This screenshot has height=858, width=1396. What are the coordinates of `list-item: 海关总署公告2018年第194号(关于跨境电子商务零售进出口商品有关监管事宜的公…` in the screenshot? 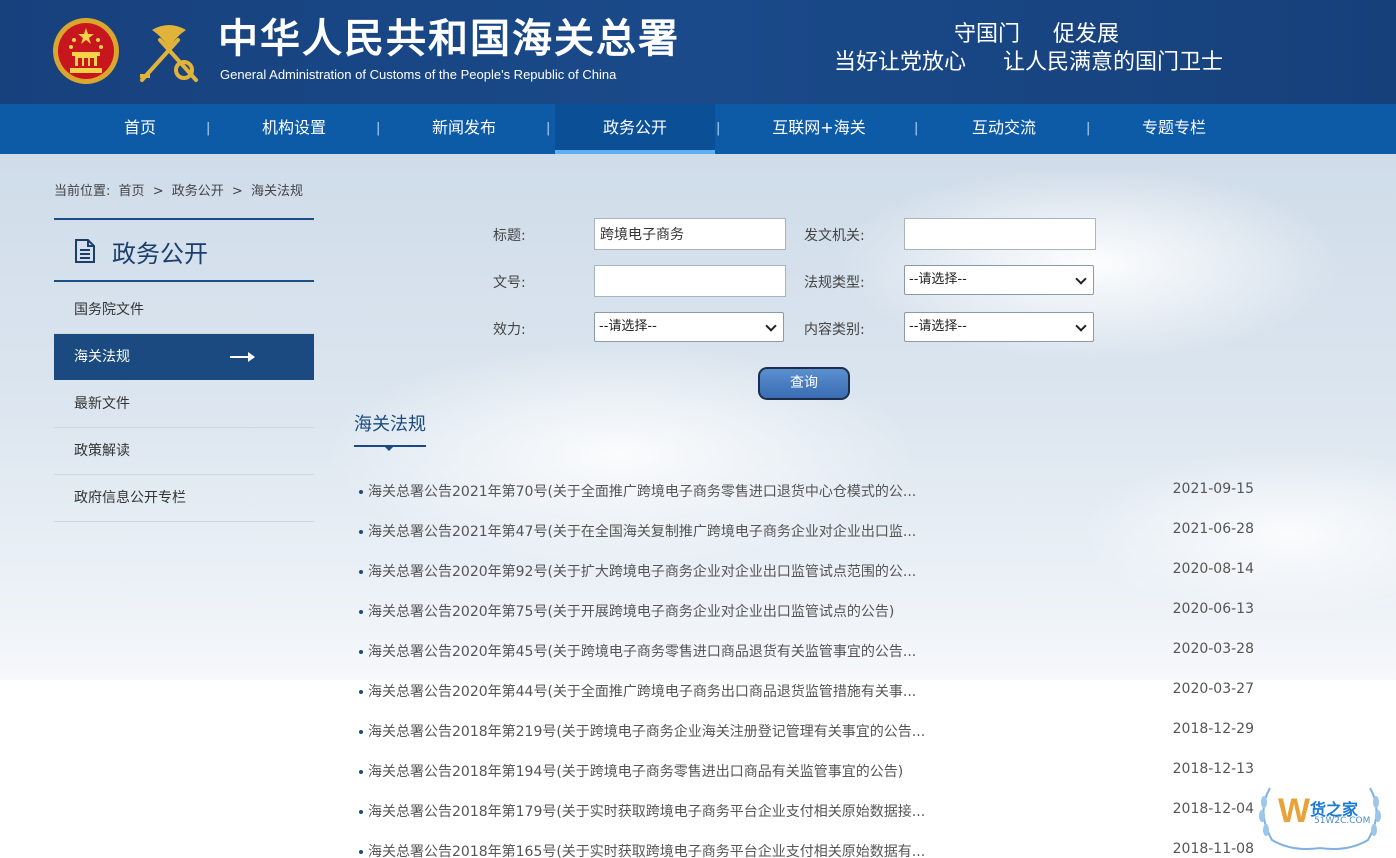 It's located at (806, 772).